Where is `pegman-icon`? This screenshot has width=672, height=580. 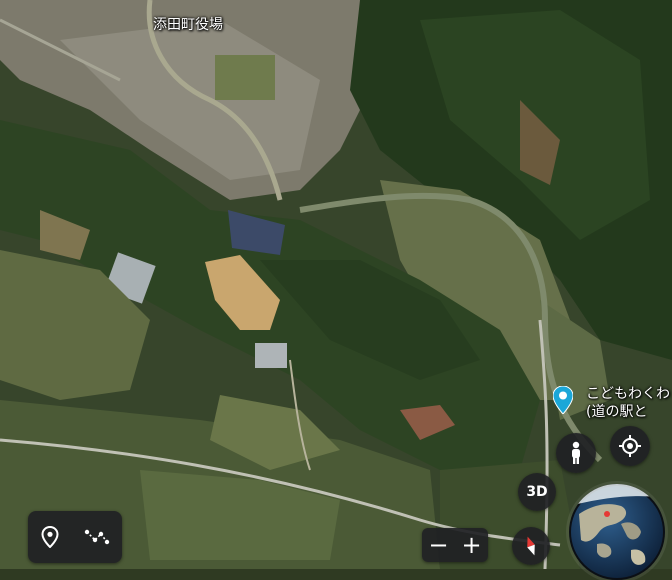
pegman-icon is located at coordinates (576, 452).